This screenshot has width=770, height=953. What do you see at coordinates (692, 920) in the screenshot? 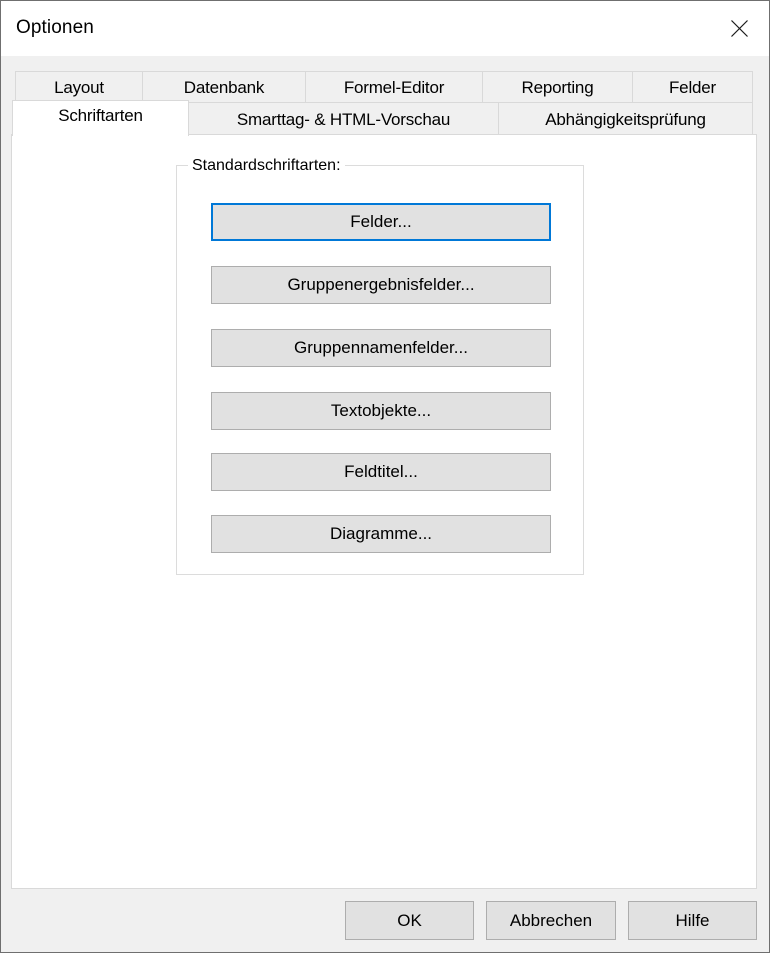
I see `help-button: Hilfe` at bounding box center [692, 920].